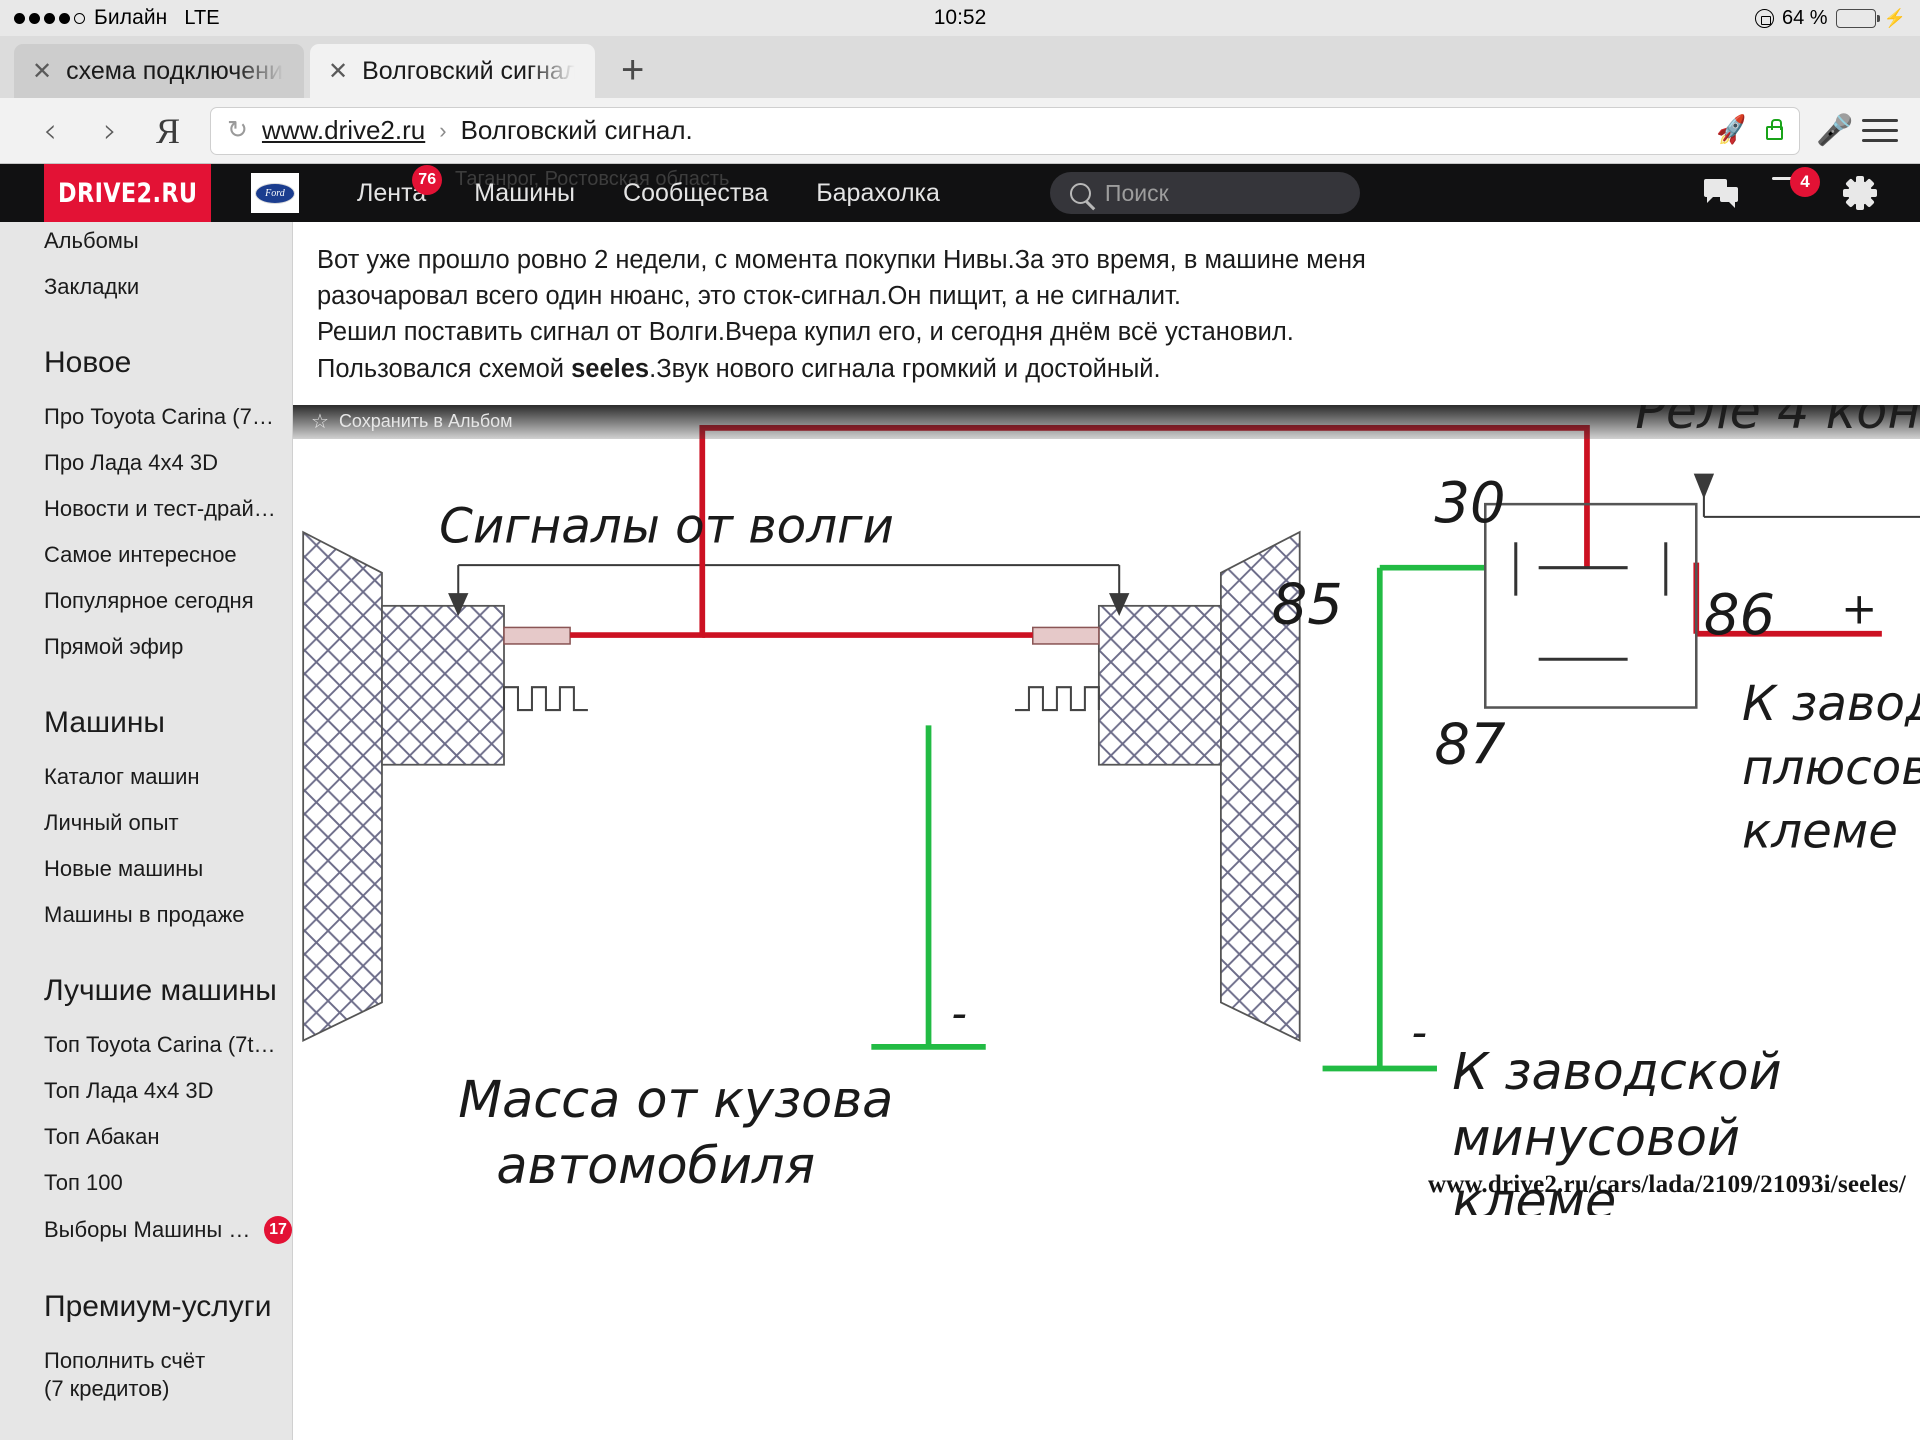 The image size is (1920, 1440). I want to click on sidebar-item-new-cars: Новые машины, so click(168, 869).